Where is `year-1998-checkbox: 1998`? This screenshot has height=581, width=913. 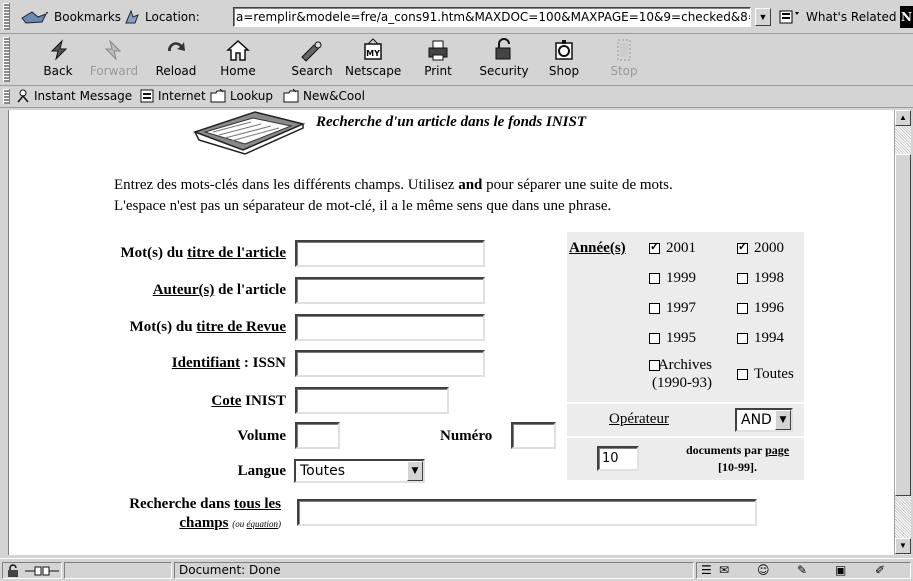 year-1998-checkbox: 1998 is located at coordinates (760, 278).